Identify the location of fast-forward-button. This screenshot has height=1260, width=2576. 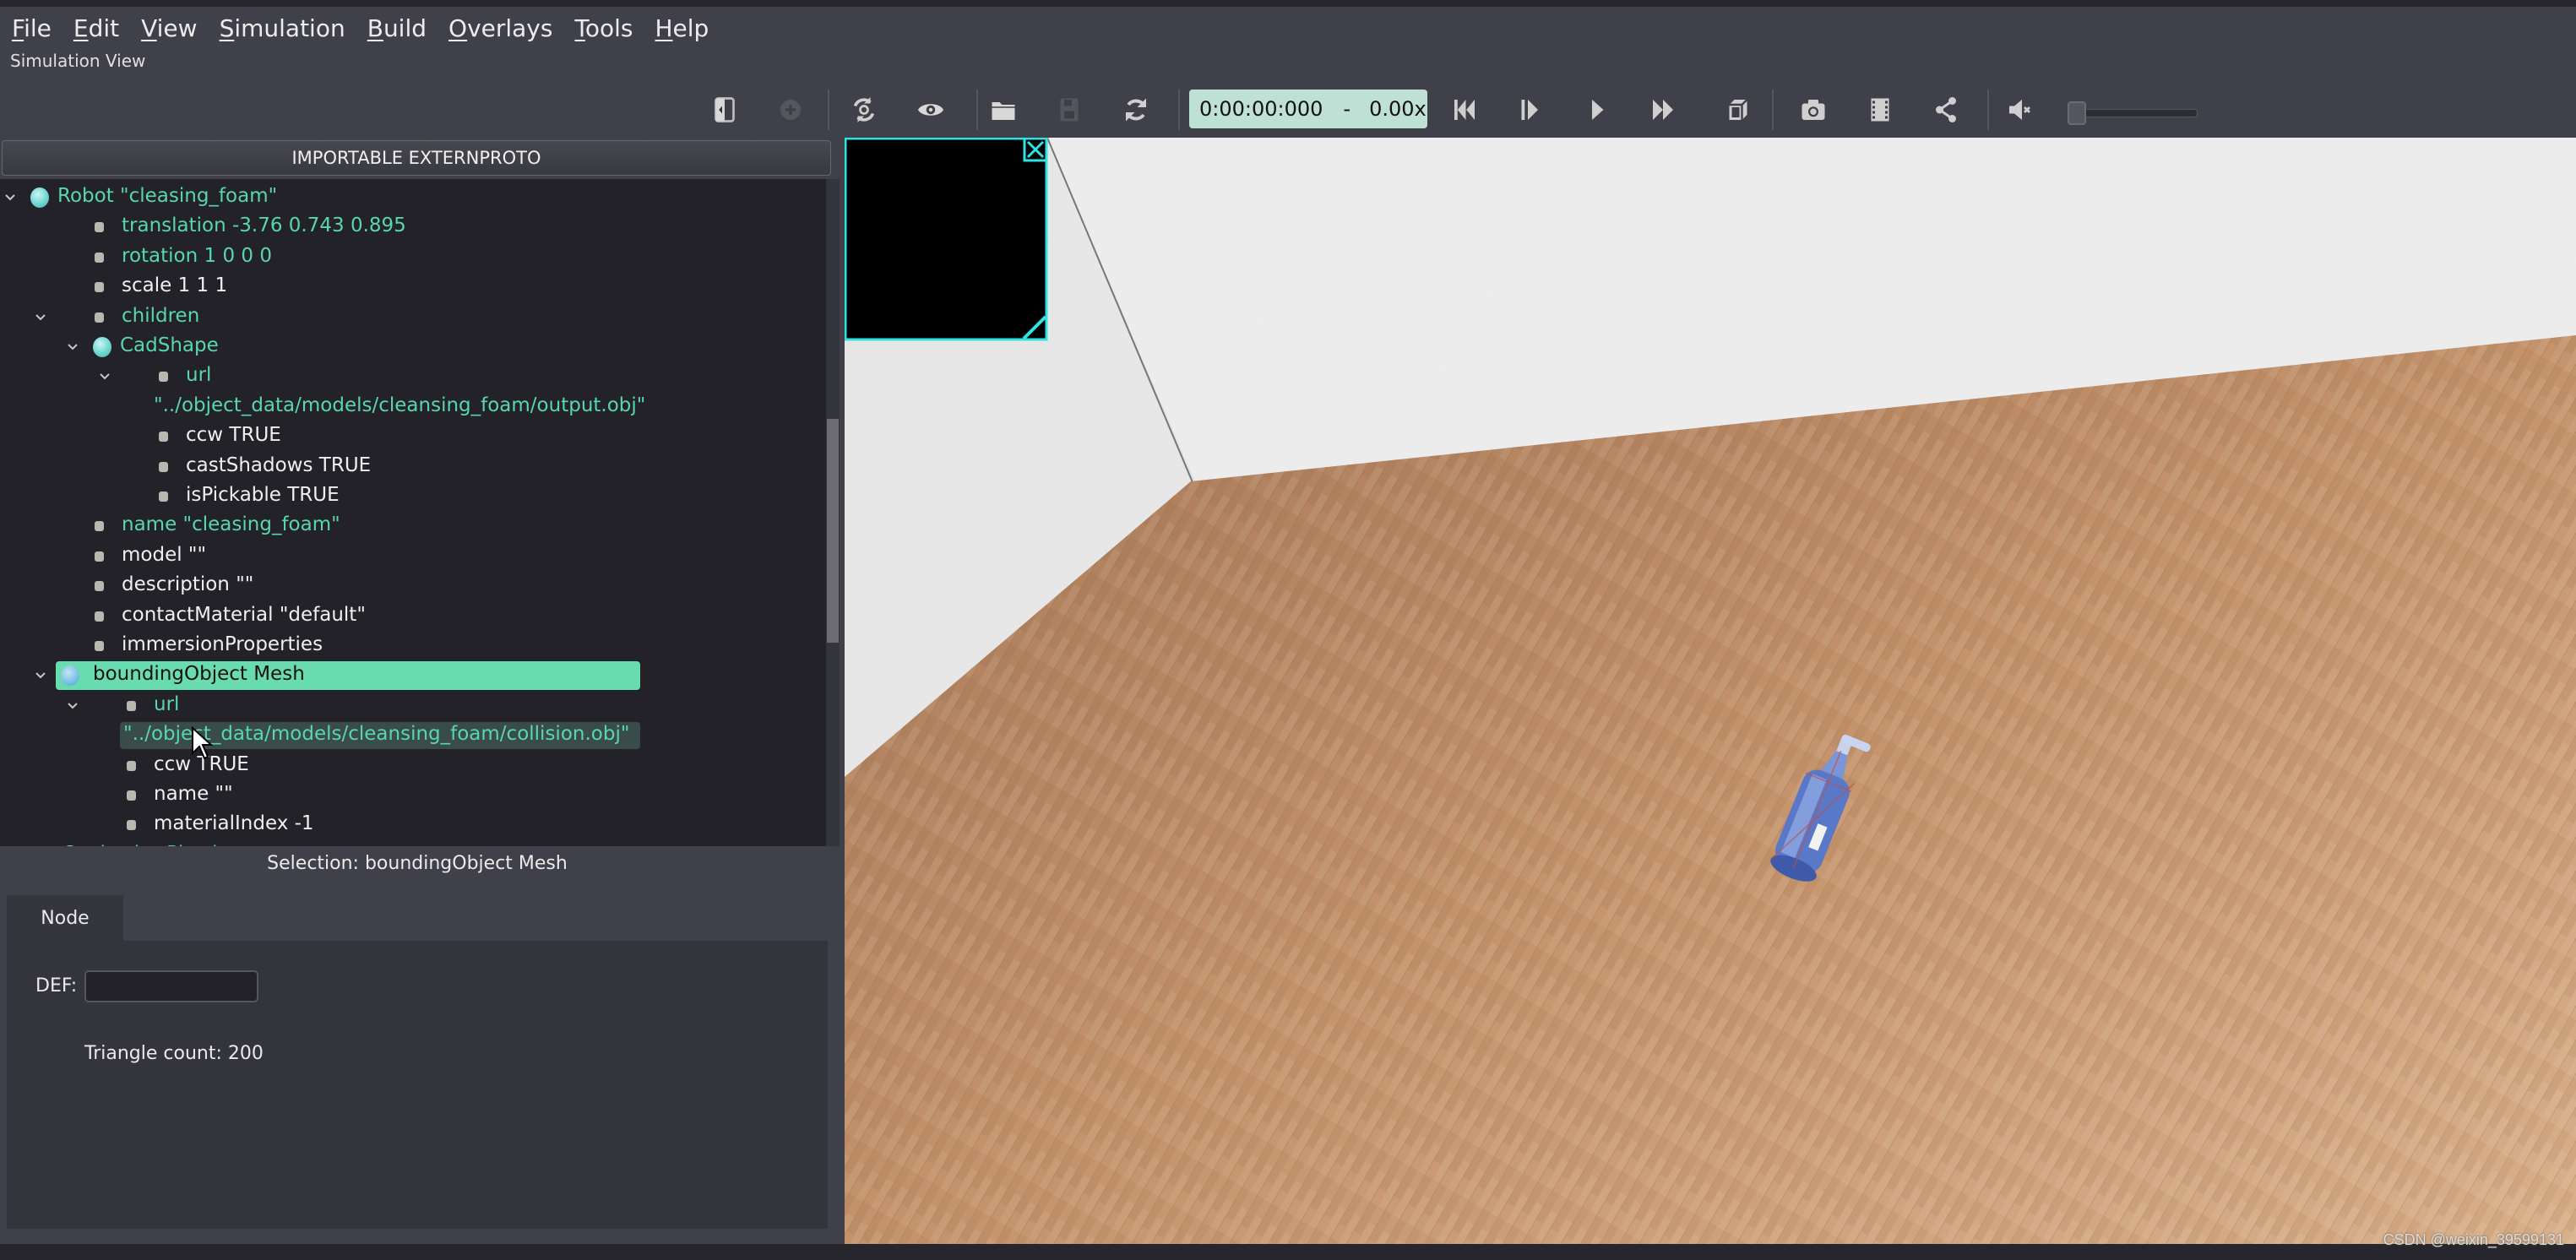
(1663, 110).